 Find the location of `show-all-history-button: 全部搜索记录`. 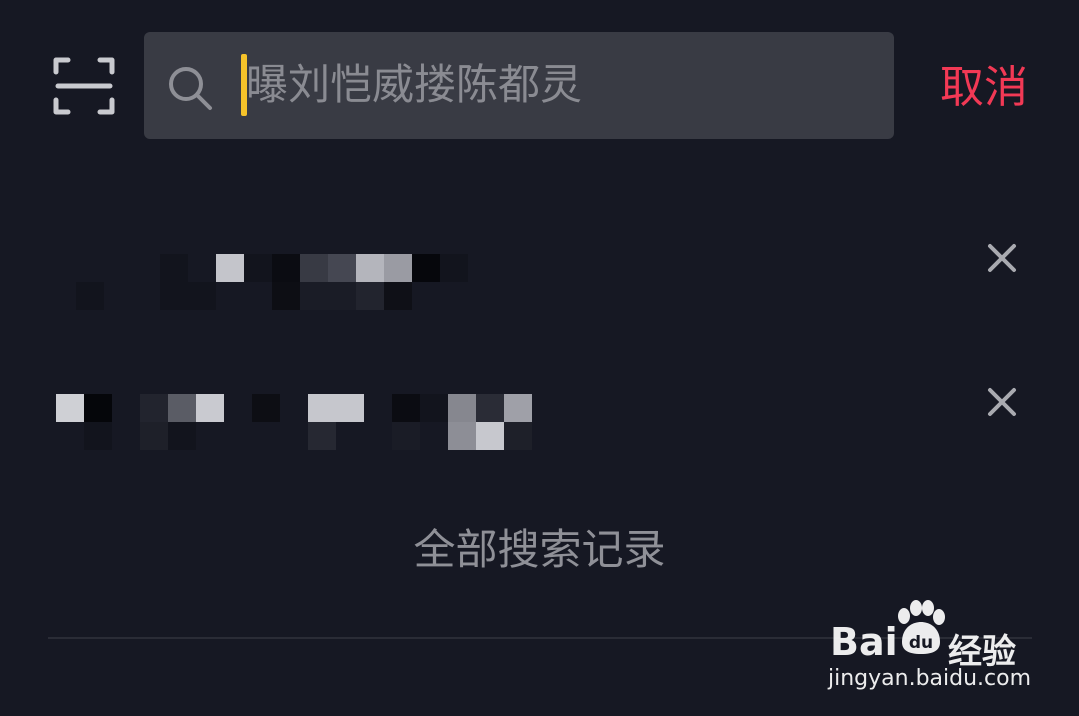

show-all-history-button: 全部搜索记录 is located at coordinates (539, 550).